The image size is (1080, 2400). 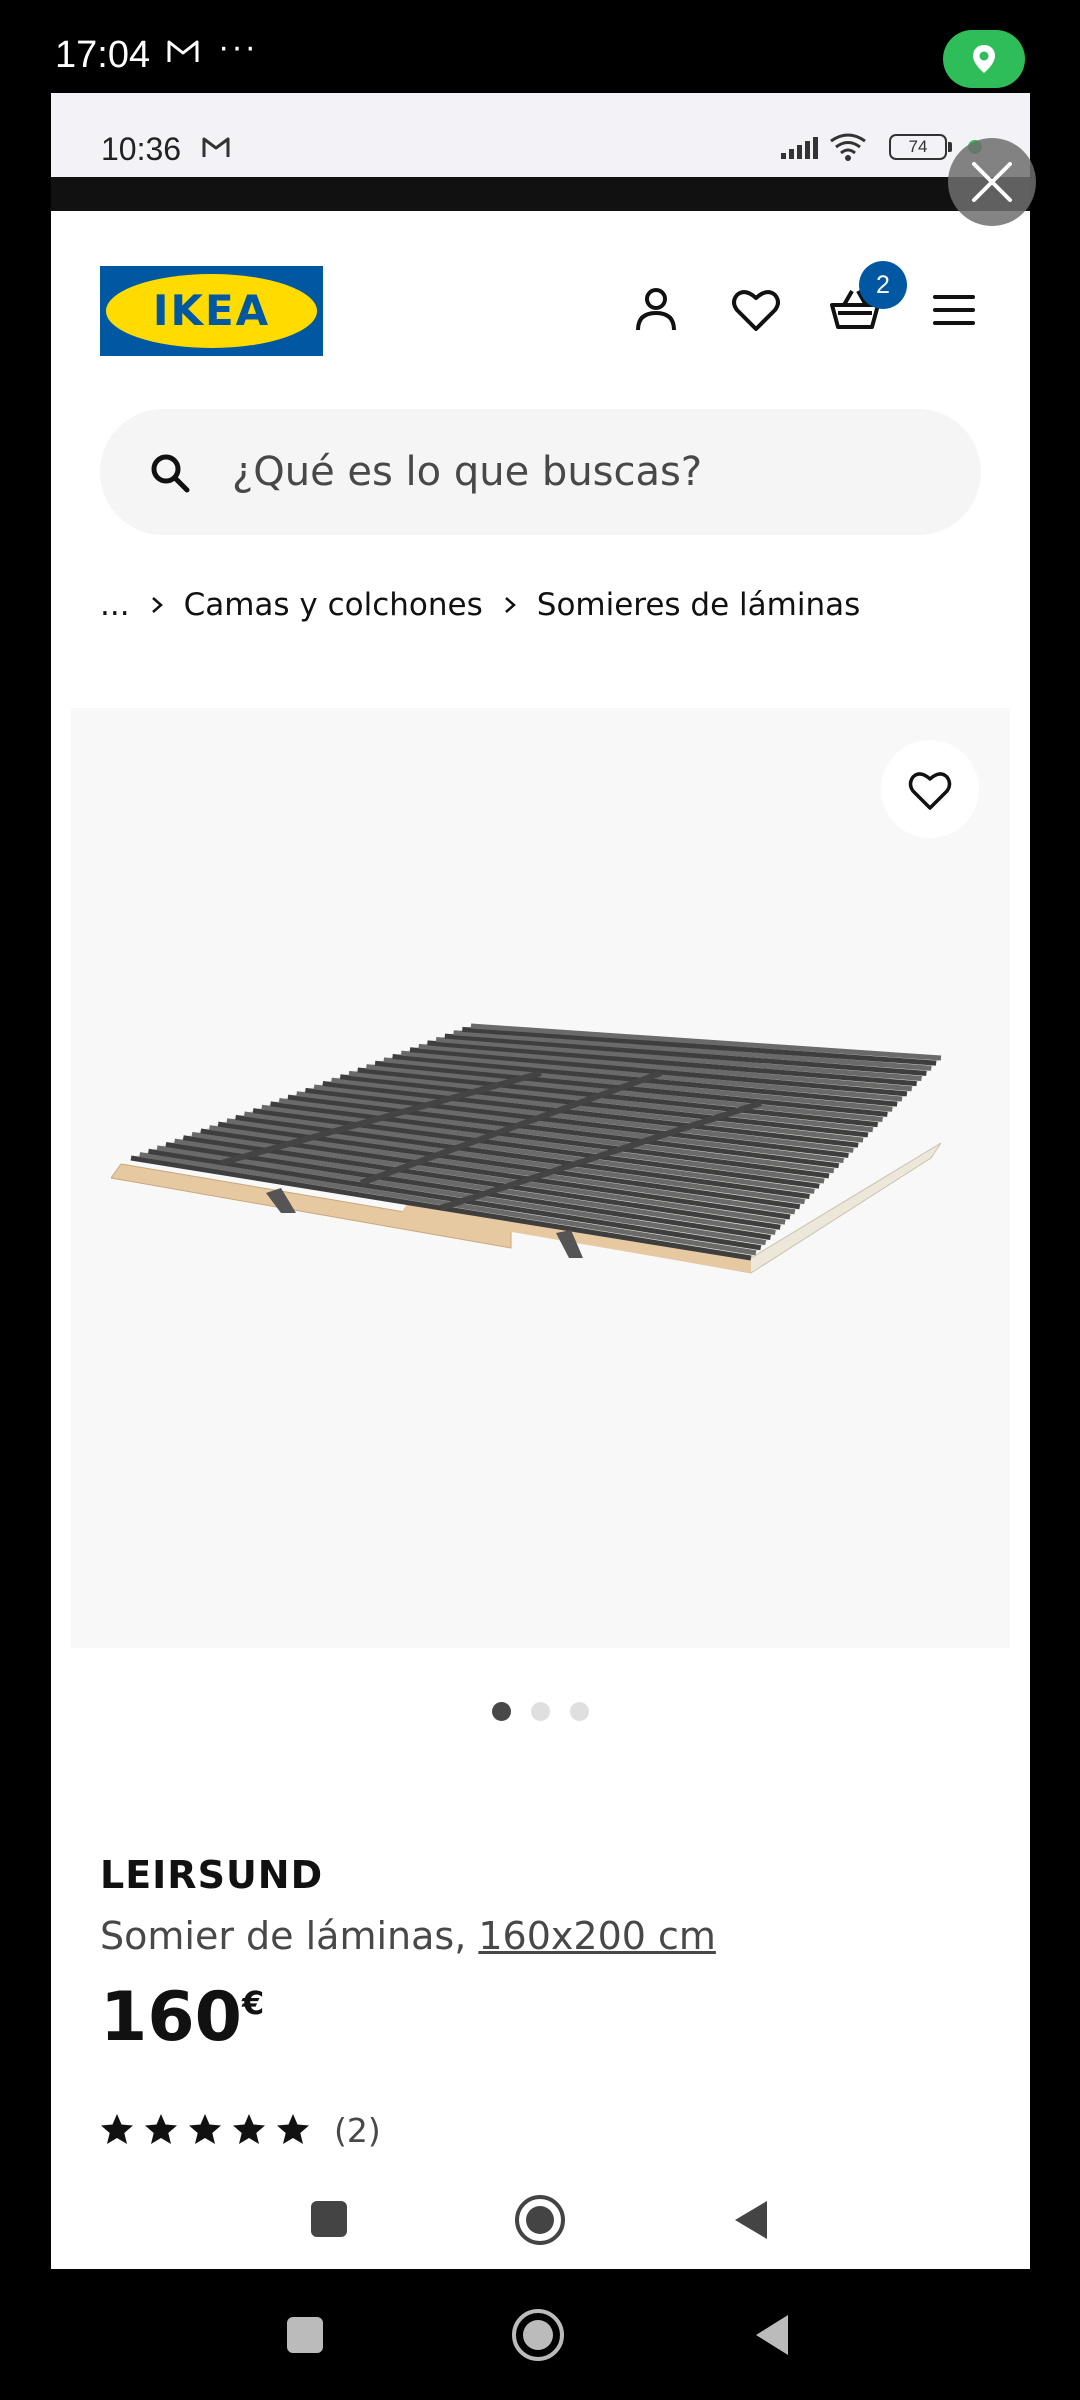 What do you see at coordinates (253, 2003) in the screenshot?
I see `price-currency: €` at bounding box center [253, 2003].